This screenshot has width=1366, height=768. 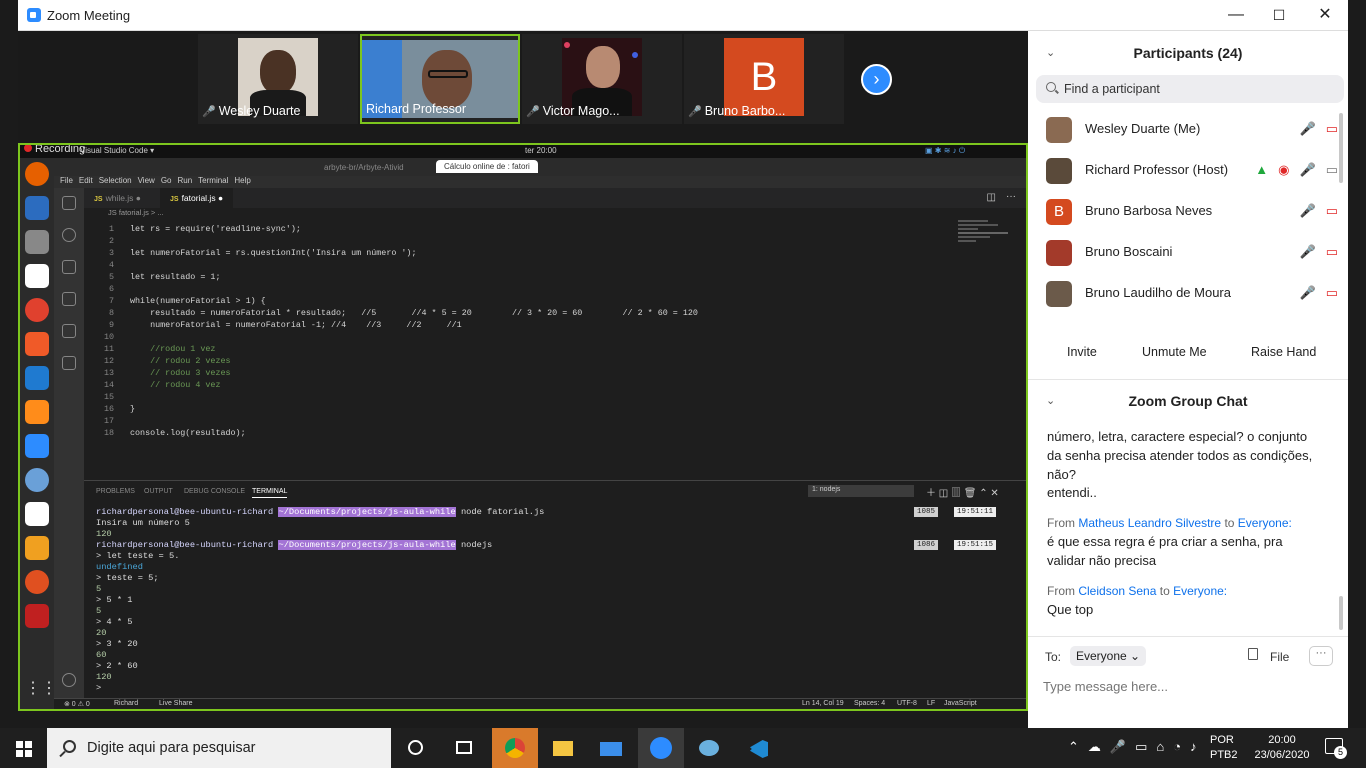 What do you see at coordinates (823, 703) in the screenshot?
I see `status-position: Ln 14, Col 19` at bounding box center [823, 703].